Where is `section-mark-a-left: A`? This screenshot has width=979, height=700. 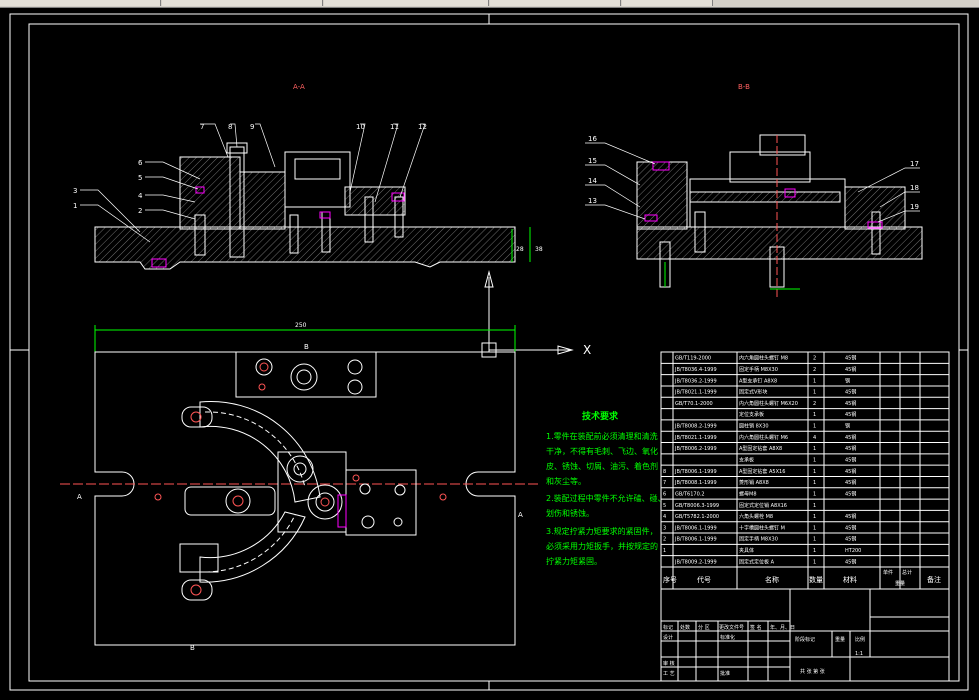 section-mark-a-left: A is located at coordinates (79, 497).